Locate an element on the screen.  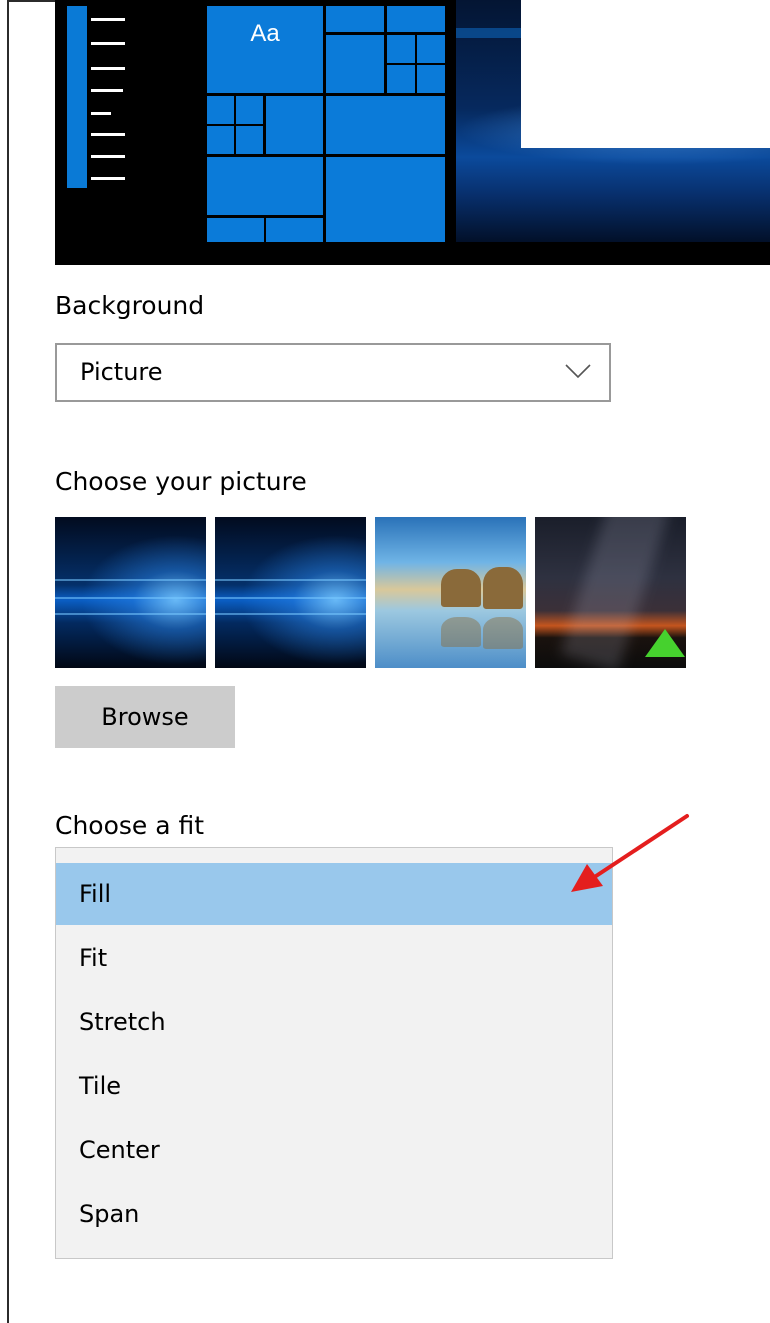
preview-desktop is located at coordinates (613, 121).